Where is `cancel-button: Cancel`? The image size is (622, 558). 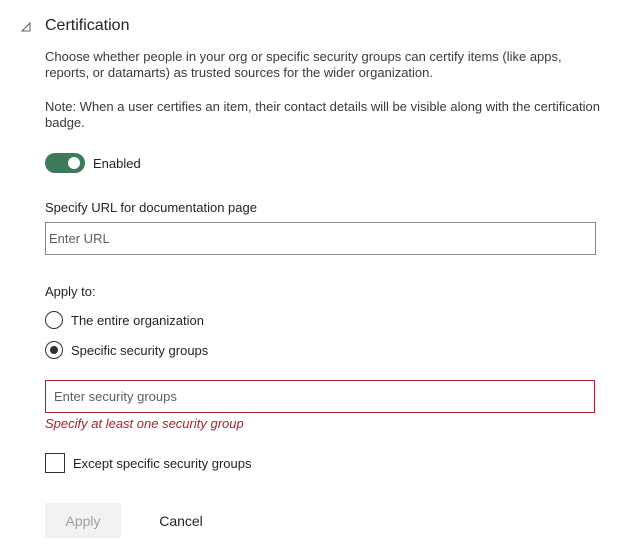
cancel-button: Cancel is located at coordinates (181, 520).